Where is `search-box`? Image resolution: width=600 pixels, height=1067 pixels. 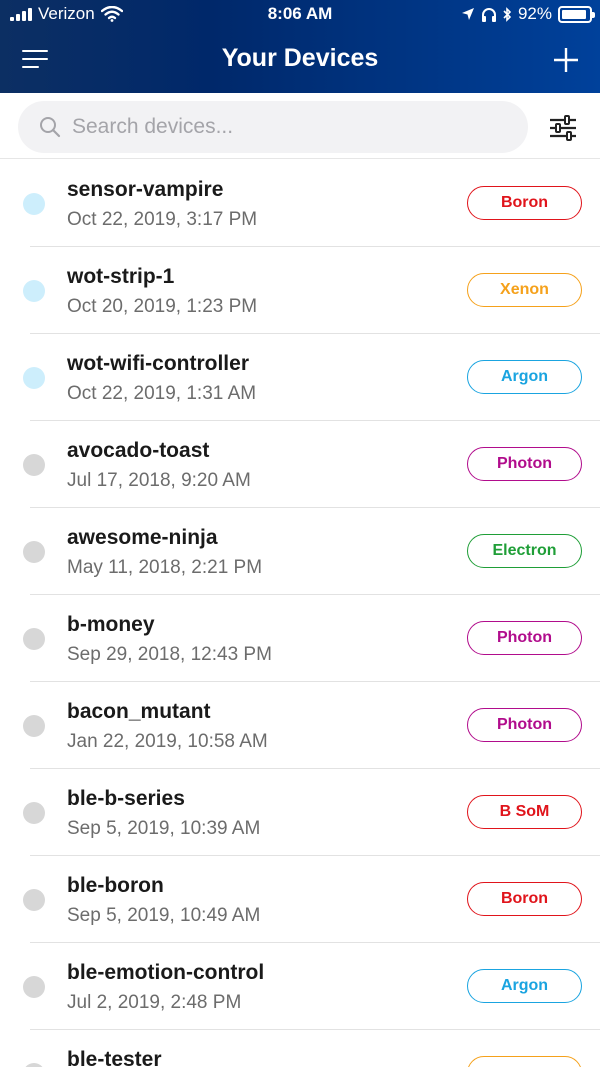
search-box is located at coordinates (273, 127).